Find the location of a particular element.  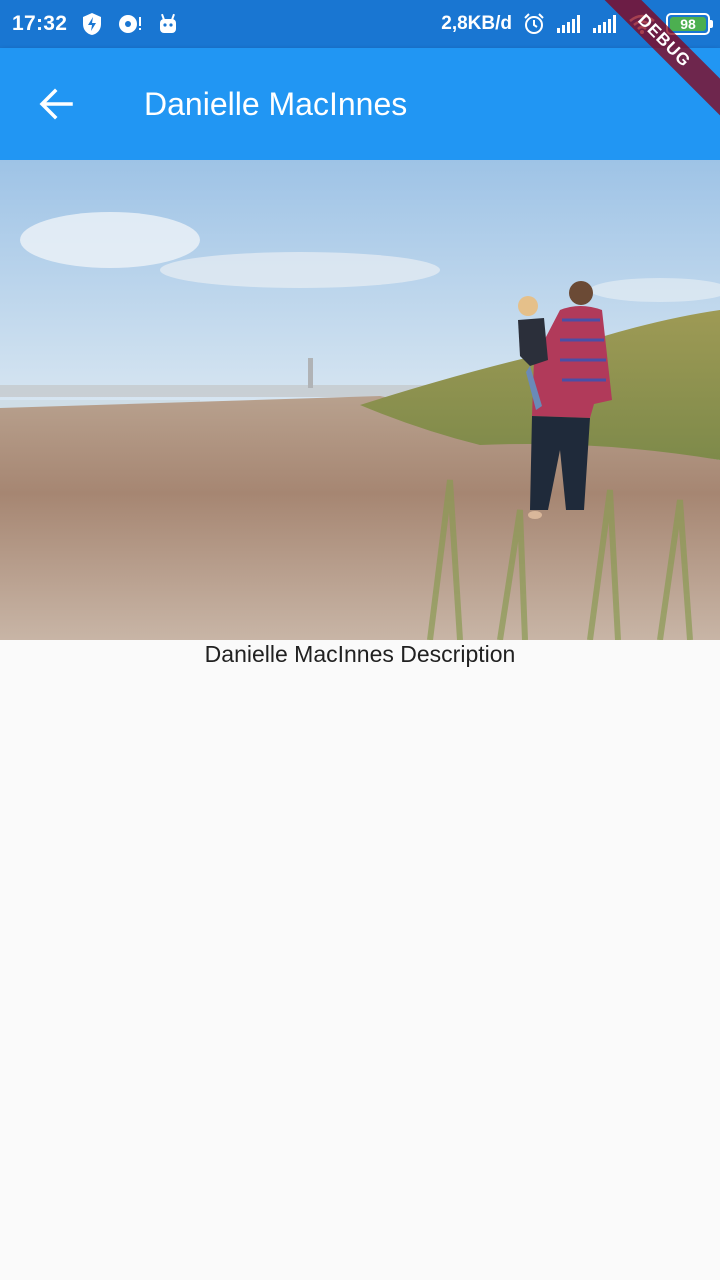

status-bar-right: 2,8KB/d 98 is located at coordinates (577, 24).